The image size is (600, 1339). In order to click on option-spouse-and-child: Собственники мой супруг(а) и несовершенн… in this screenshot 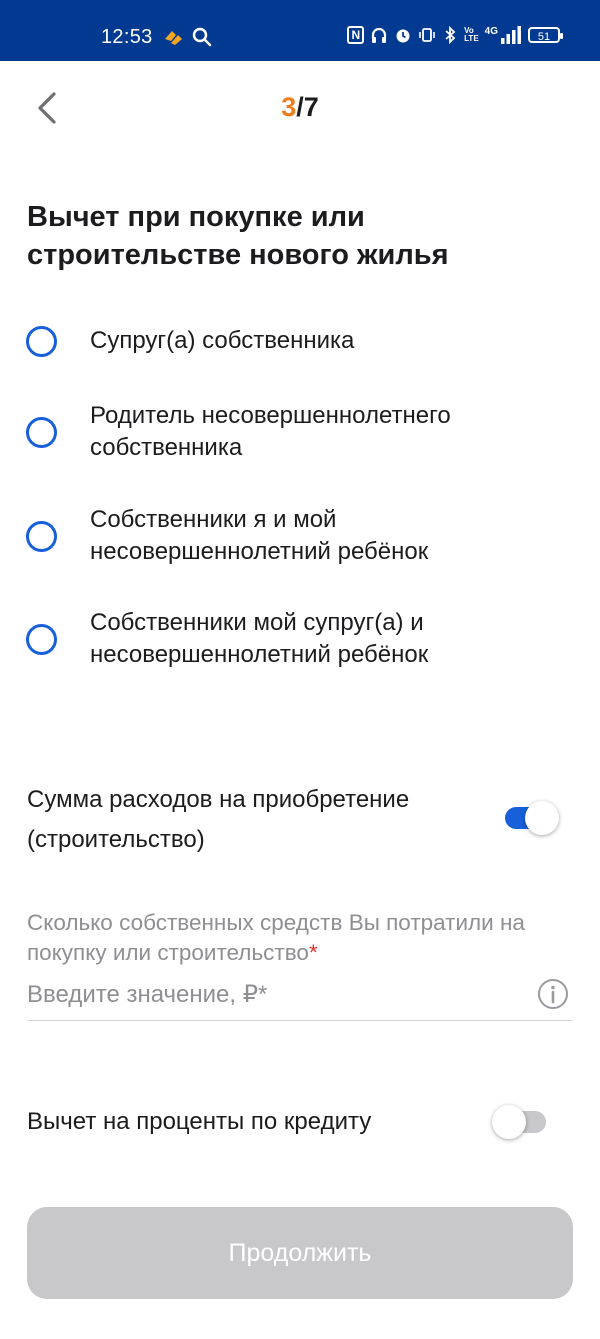, I will do `click(306, 639)`.